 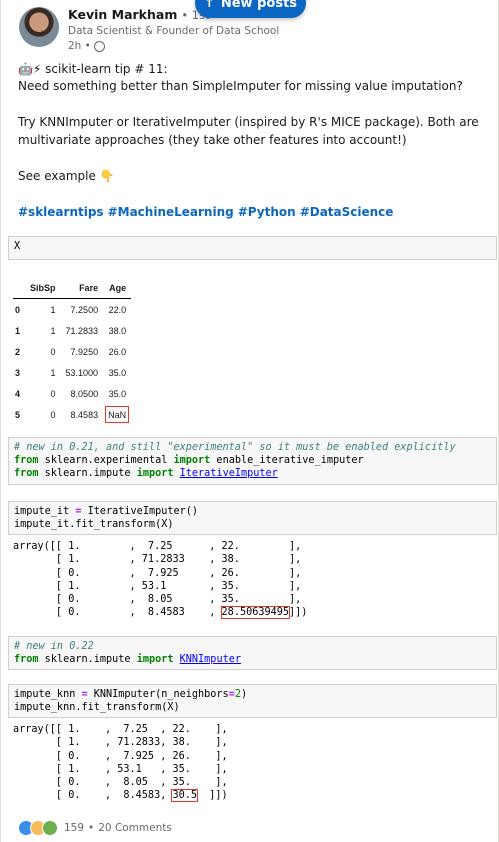 I want to click on code-text: impute_knn, so click(x=48, y=694).